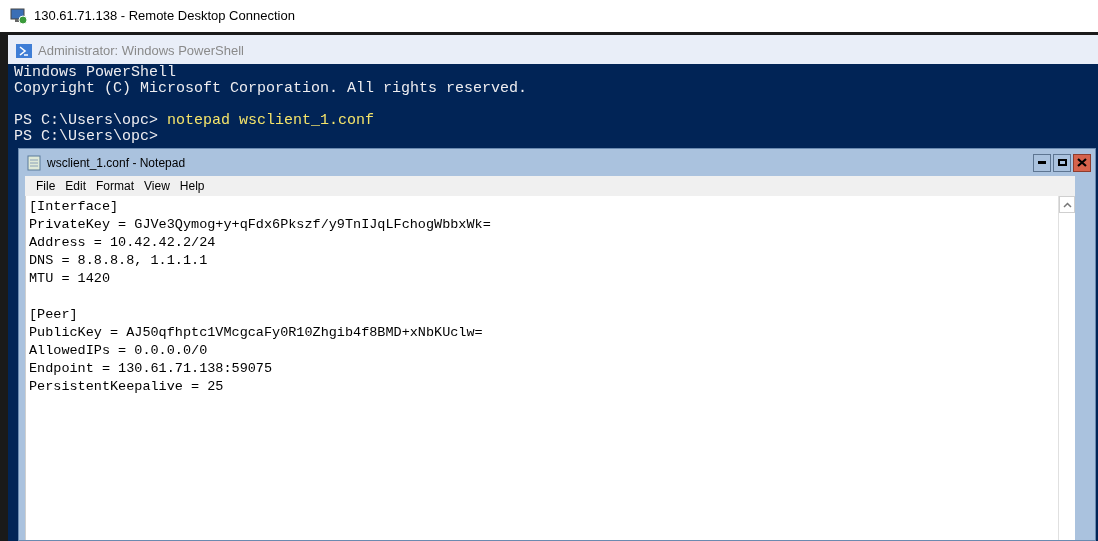  What do you see at coordinates (118, 260) in the screenshot?
I see `text-line: DNS = 8.8.8.8, 1.1.1.1` at bounding box center [118, 260].